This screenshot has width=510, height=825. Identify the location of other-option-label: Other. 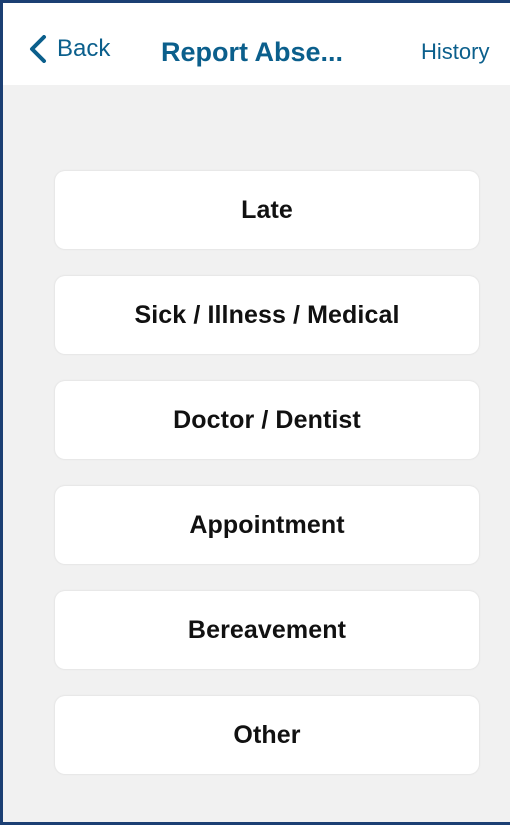
(267, 734).